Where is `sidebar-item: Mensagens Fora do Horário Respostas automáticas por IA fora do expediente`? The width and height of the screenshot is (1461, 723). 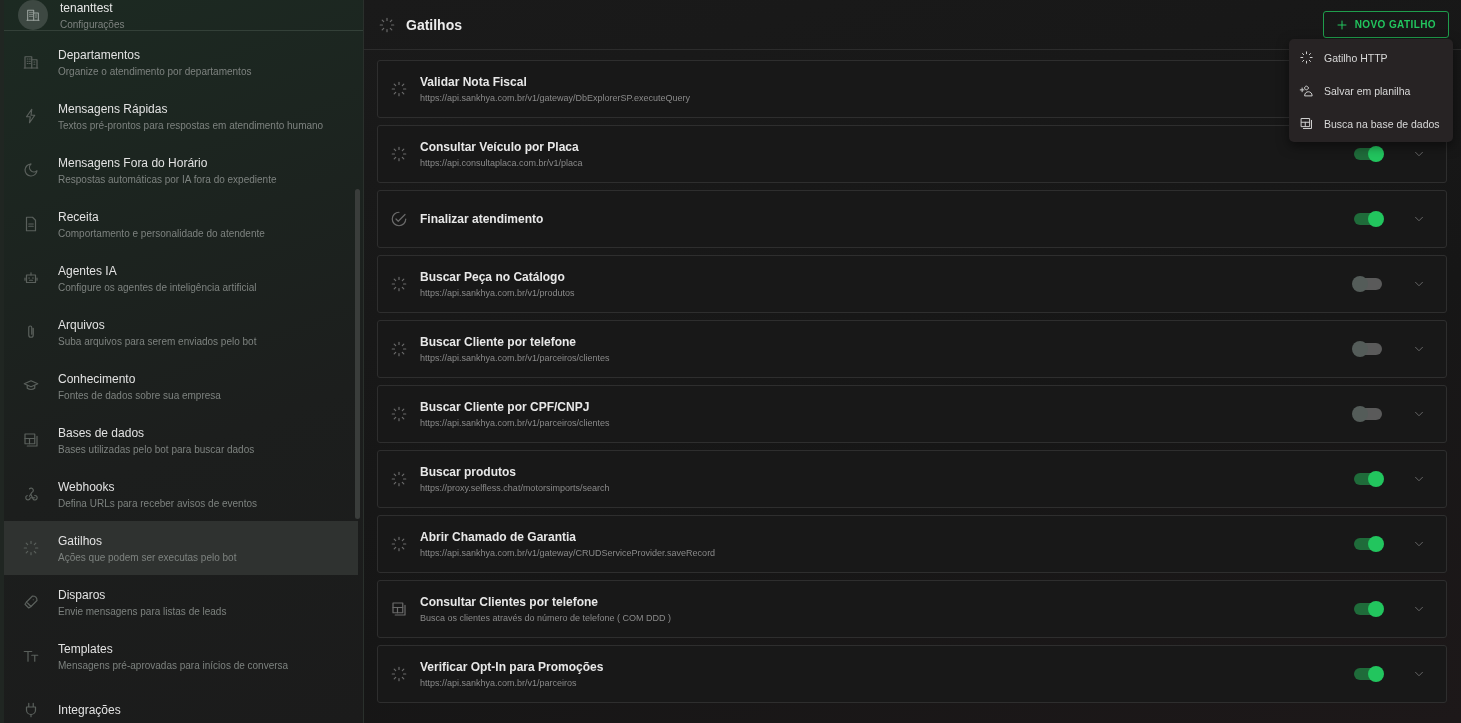 sidebar-item: Mensagens Fora do Horário Respostas automáticas por IA fora do expediente is located at coordinates (181, 170).